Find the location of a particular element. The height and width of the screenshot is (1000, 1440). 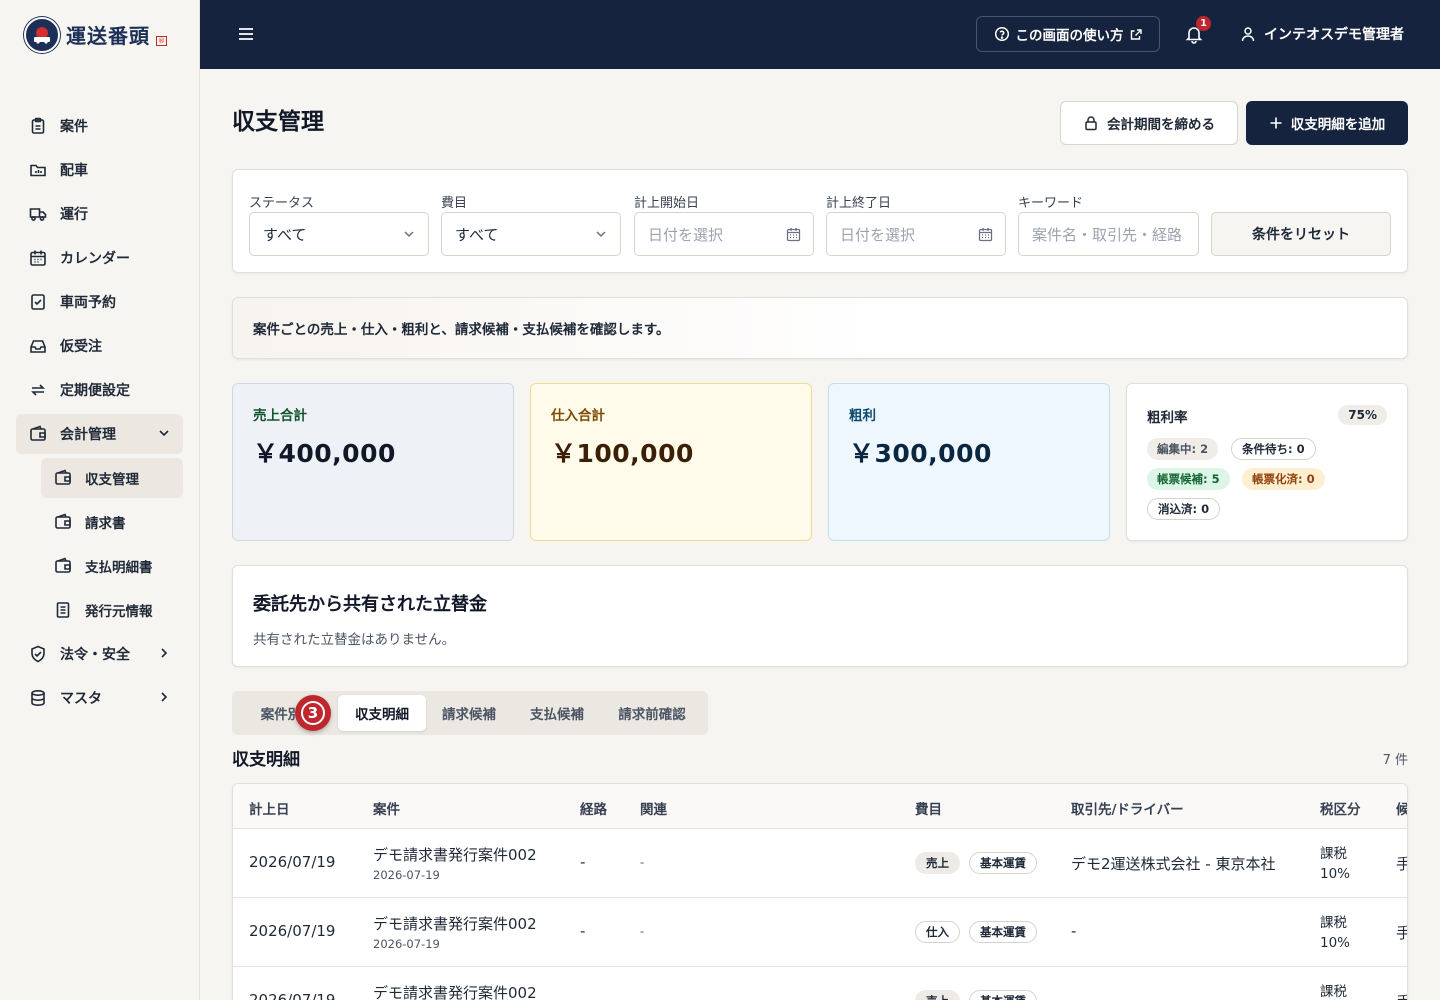

reset-filters-button: 条件をリセット is located at coordinates (1301, 234).